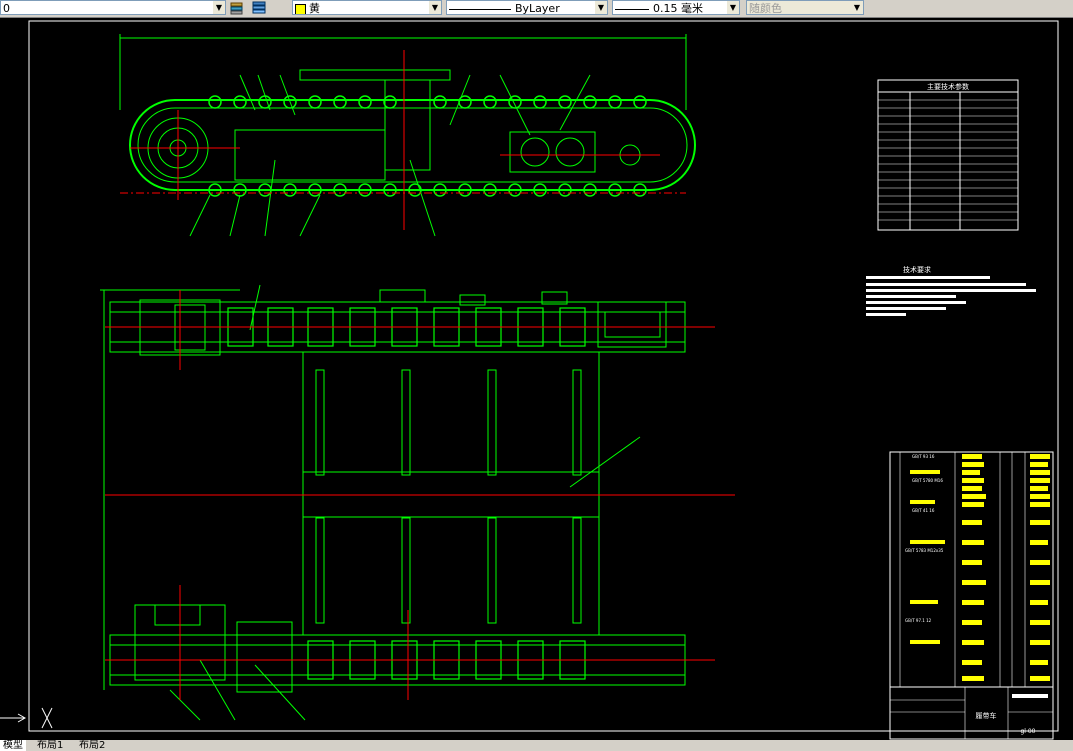 The width and height of the screenshot is (1073, 751). What do you see at coordinates (917, 269) in the screenshot?
I see `tech-requirements-title: 技术要求` at bounding box center [917, 269].